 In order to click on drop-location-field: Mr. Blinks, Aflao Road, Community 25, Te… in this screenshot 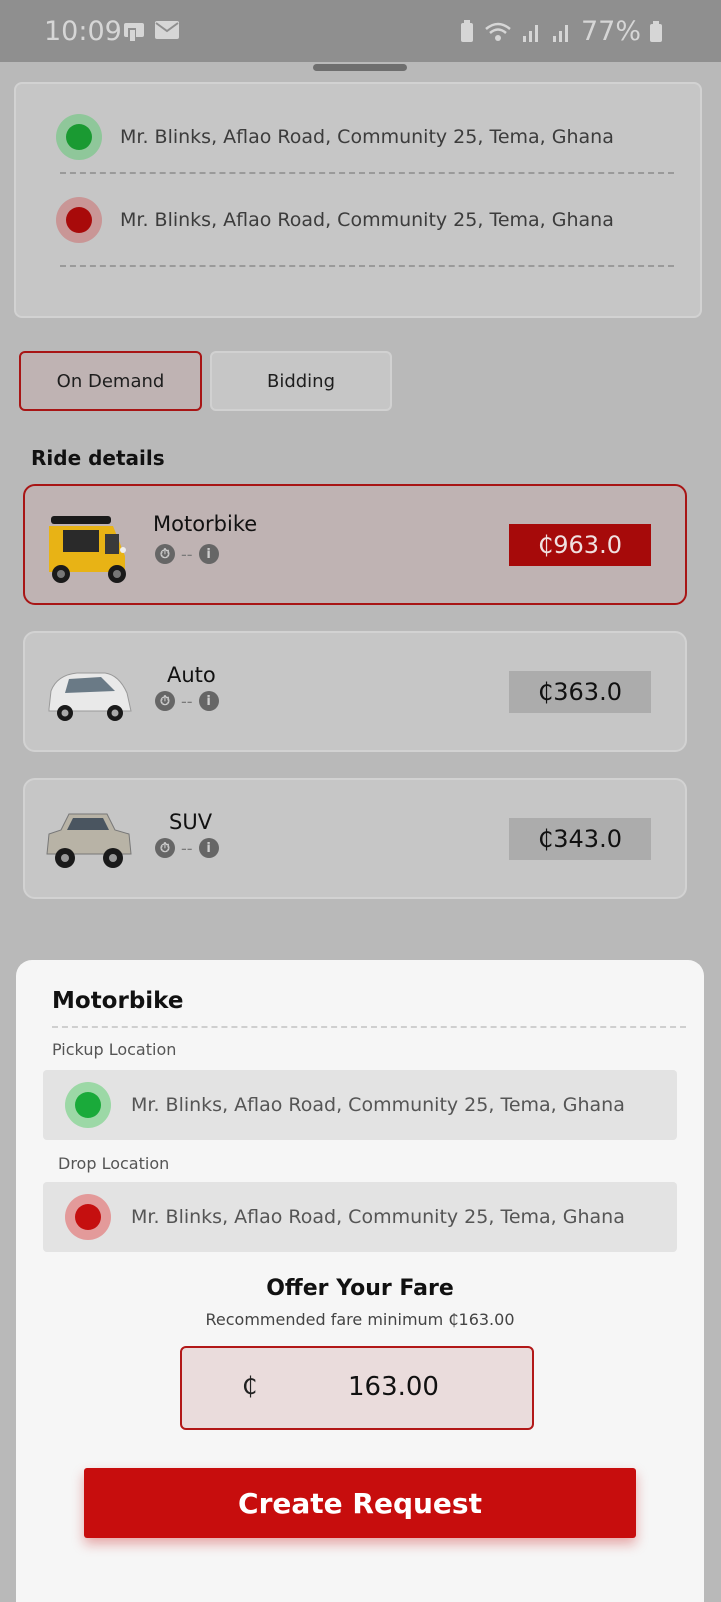, I will do `click(360, 1217)`.